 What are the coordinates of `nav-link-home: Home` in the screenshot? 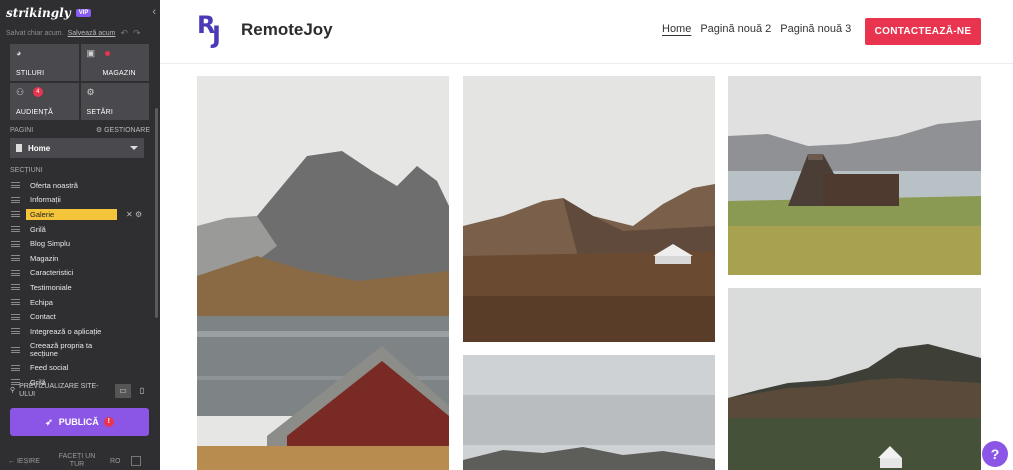 It's located at (676, 29).